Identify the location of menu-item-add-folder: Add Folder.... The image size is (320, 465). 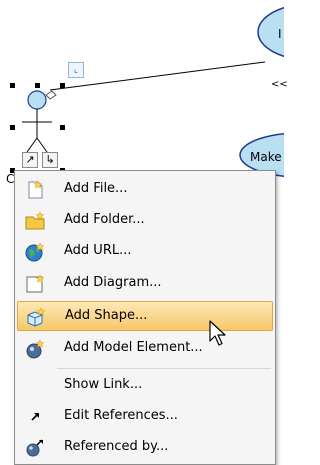
(145, 221).